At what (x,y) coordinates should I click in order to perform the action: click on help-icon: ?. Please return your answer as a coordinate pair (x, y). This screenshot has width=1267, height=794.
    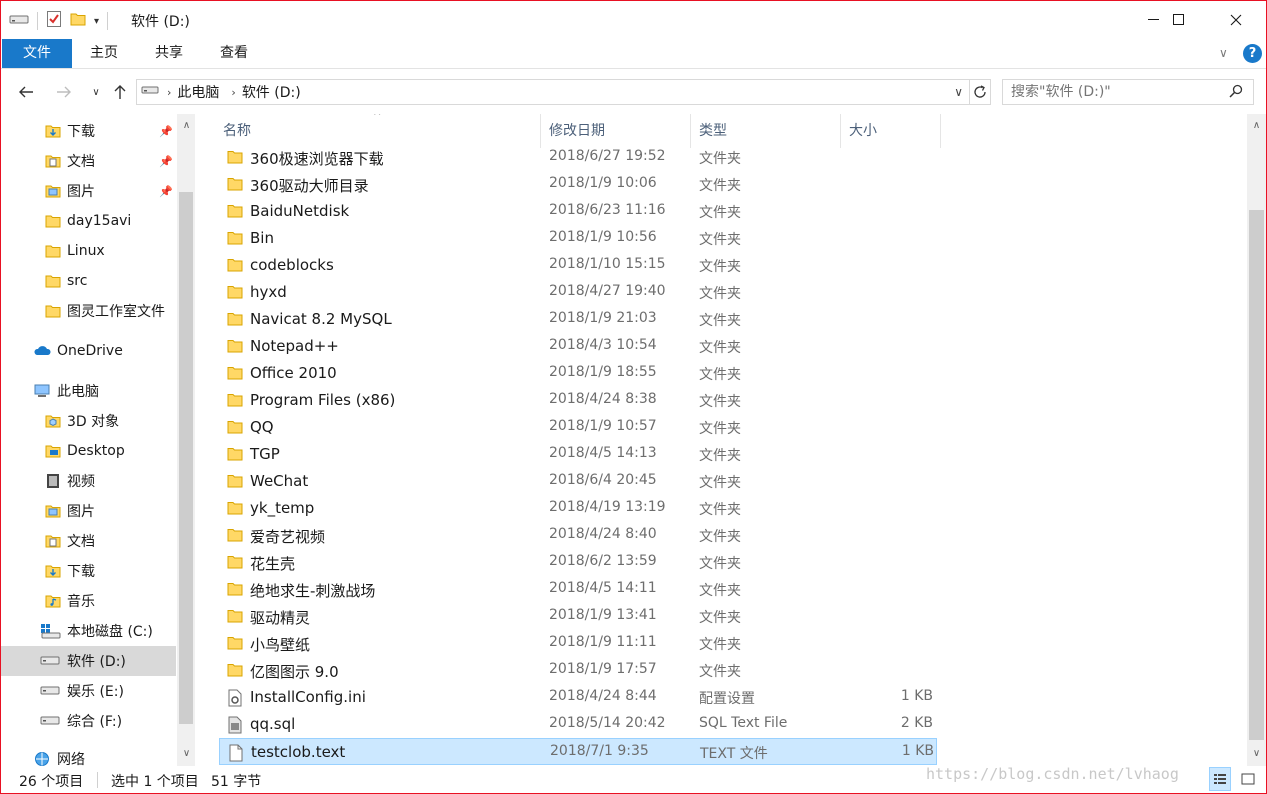
    Looking at the image, I should click on (1252, 53).